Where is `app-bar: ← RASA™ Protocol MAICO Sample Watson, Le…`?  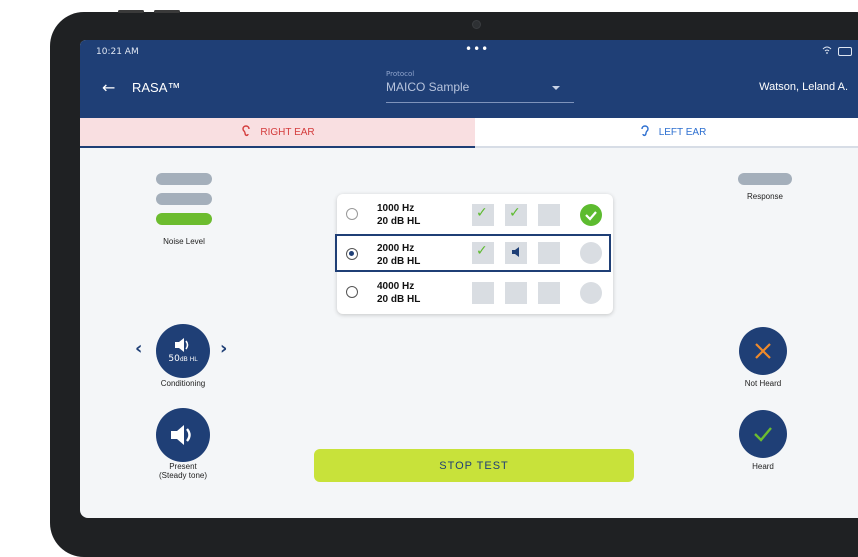
app-bar: ← RASA™ Protocol MAICO Sample Watson, Le… is located at coordinates (469, 90).